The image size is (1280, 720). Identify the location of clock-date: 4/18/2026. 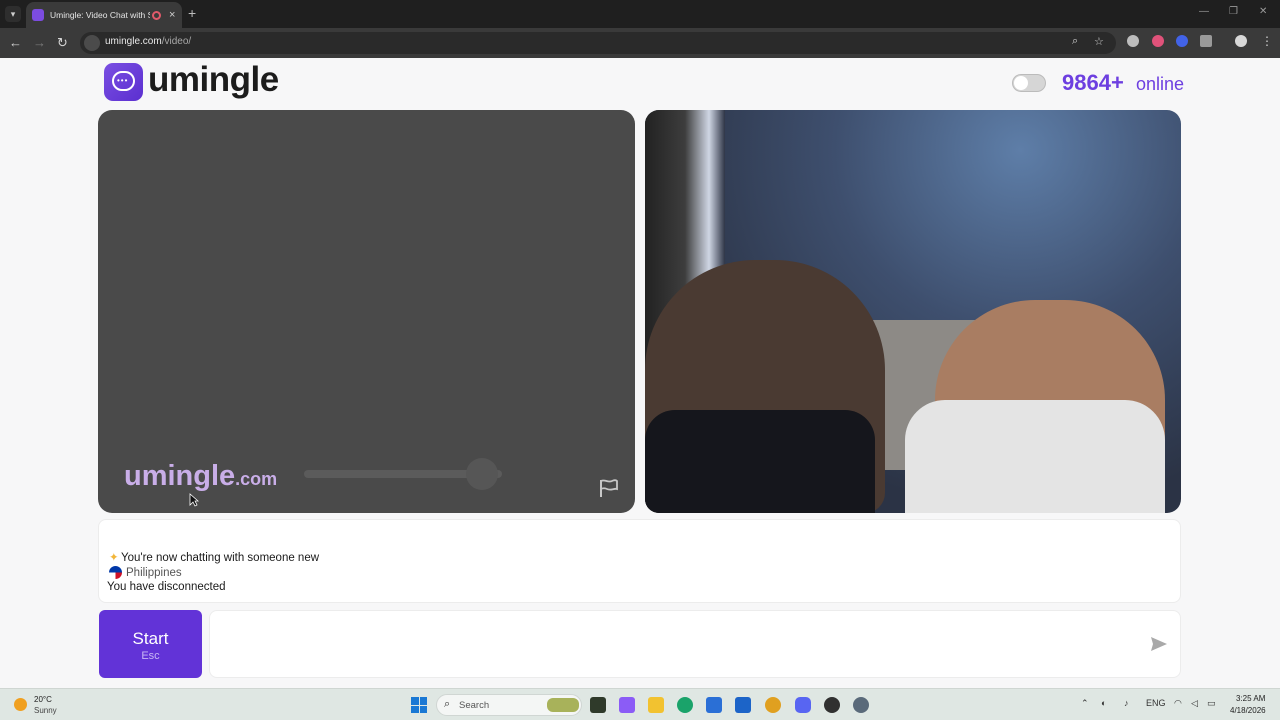
(1248, 710).